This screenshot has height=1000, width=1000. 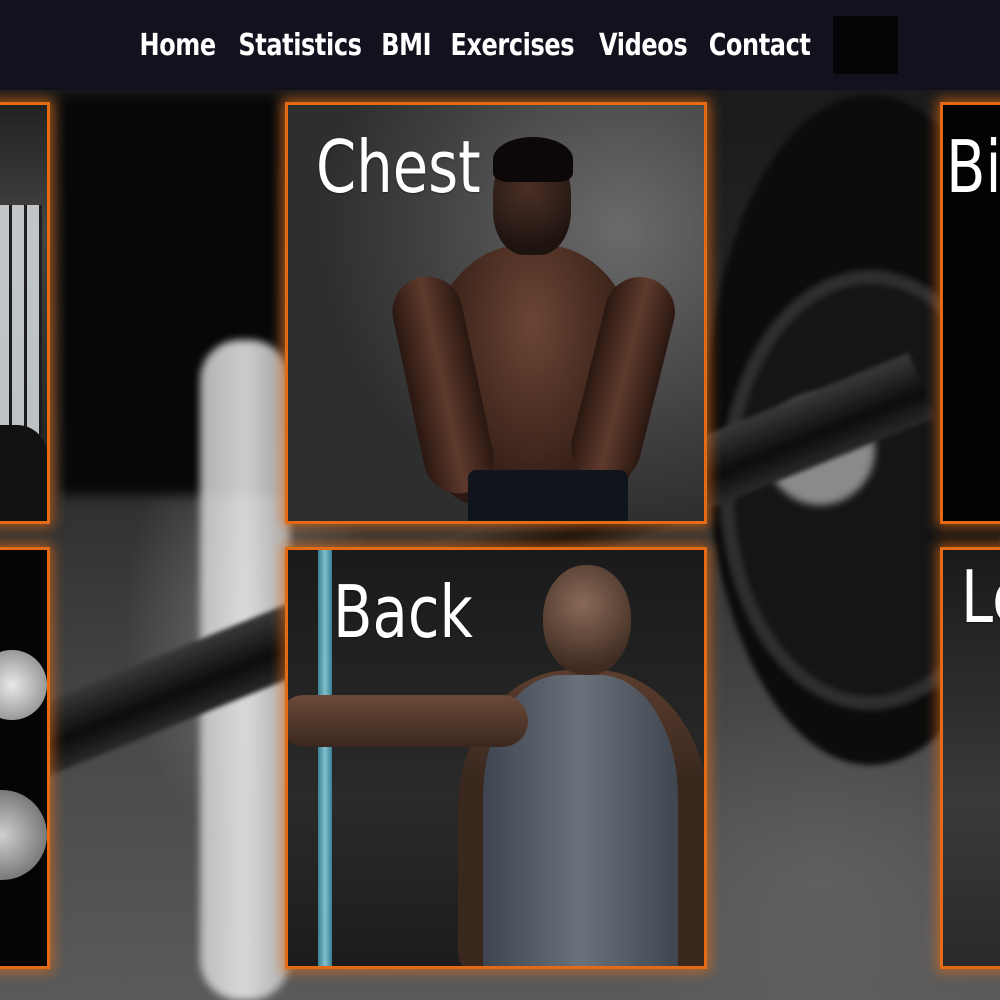 I want to click on nav-link-videos: Videos, so click(x=643, y=45).